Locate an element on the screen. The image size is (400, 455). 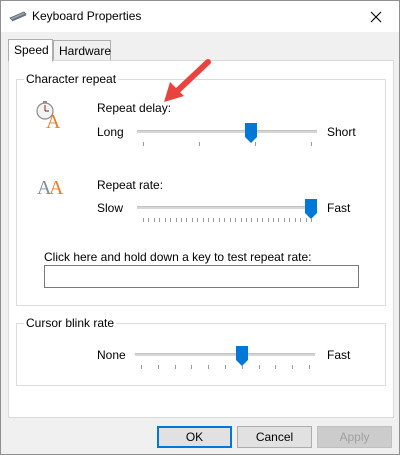
repeat-delay-long-label: Long is located at coordinates (110, 132).